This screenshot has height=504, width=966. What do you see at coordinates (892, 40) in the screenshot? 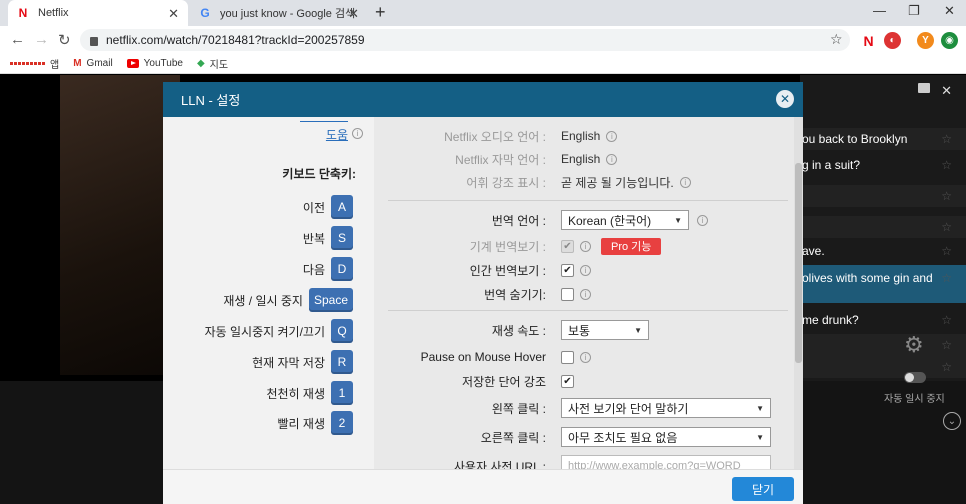
I see `extension-icon: ◐` at bounding box center [892, 40].